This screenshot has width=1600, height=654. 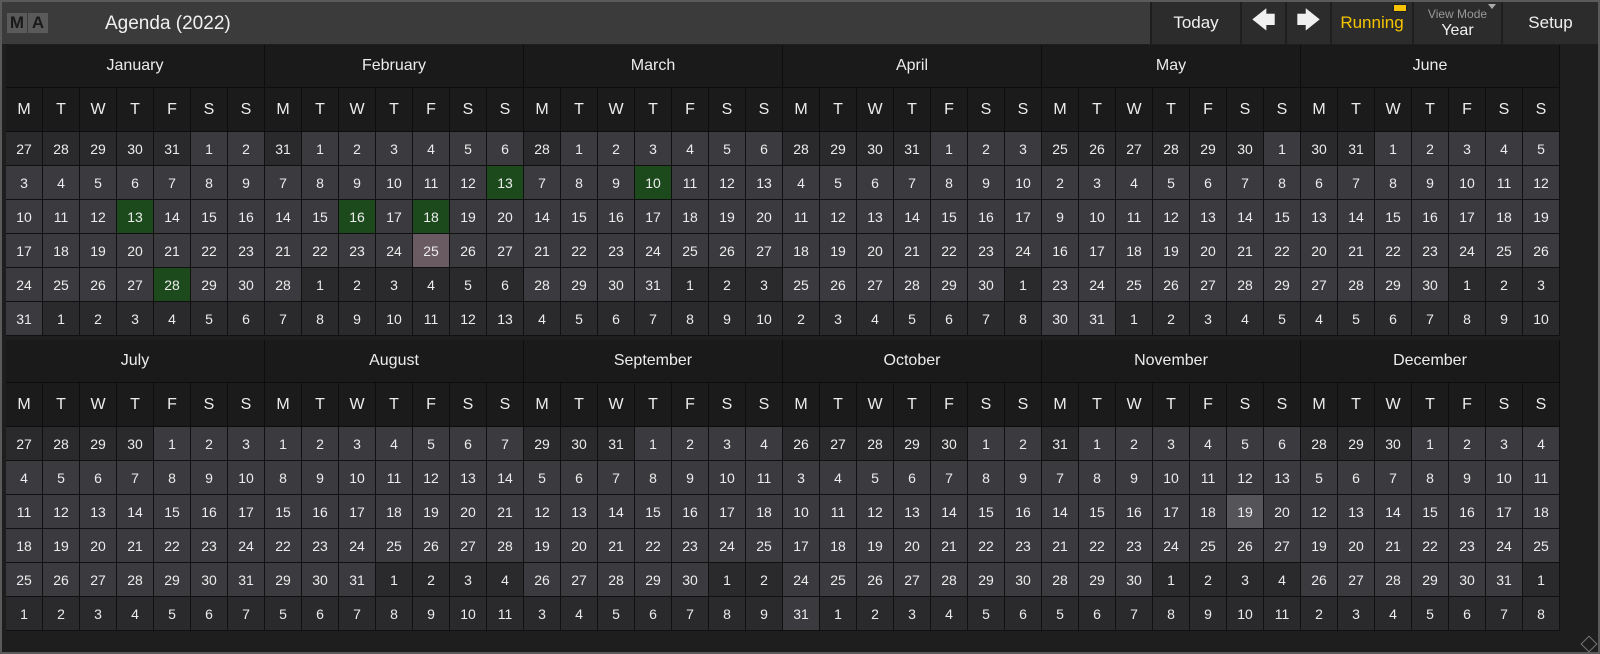 I want to click on day-cell: 7, so click(x=135, y=478).